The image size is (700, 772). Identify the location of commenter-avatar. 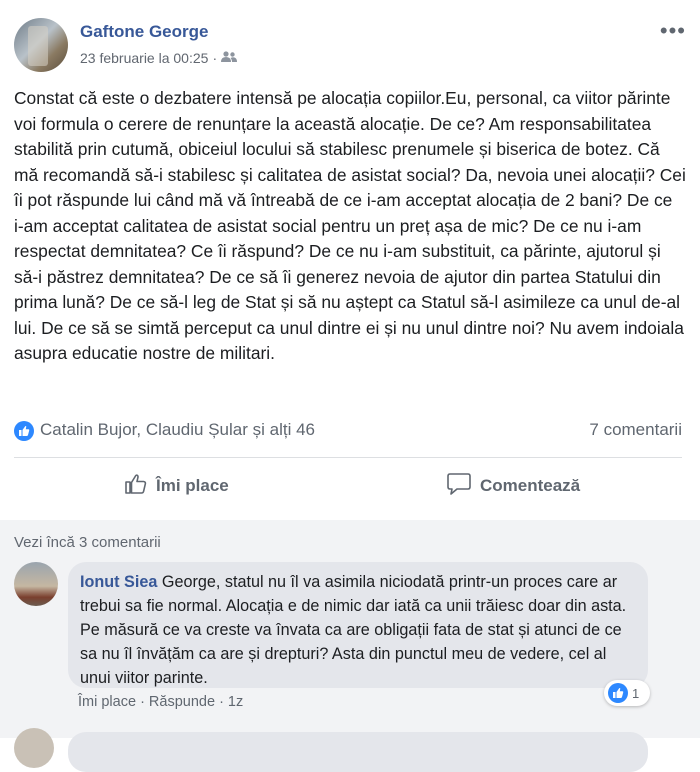
(36, 584).